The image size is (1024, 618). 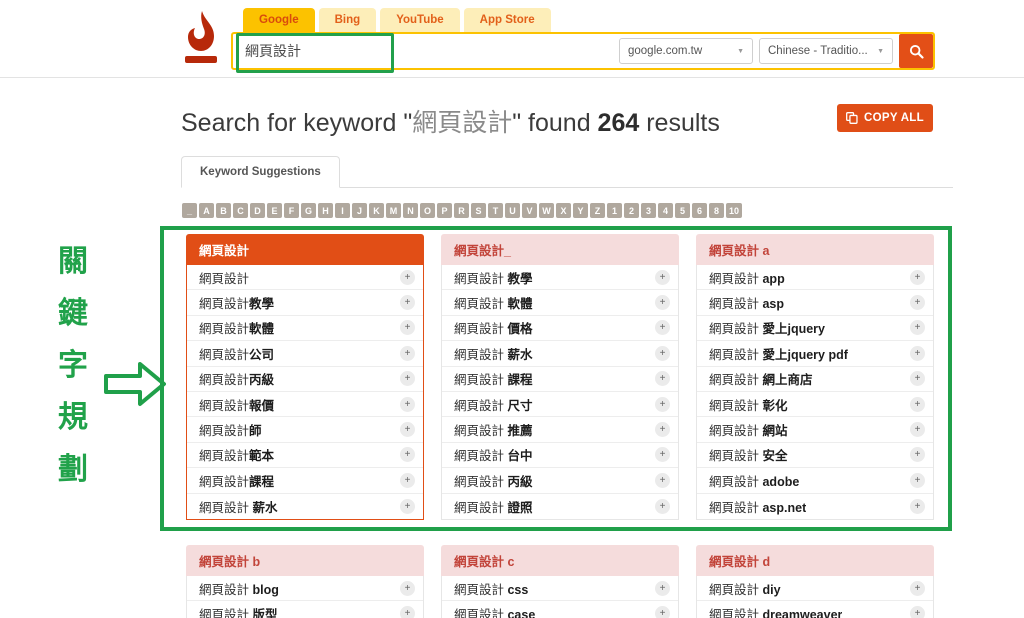 What do you see at coordinates (201, 39) in the screenshot?
I see `flame-logo` at bounding box center [201, 39].